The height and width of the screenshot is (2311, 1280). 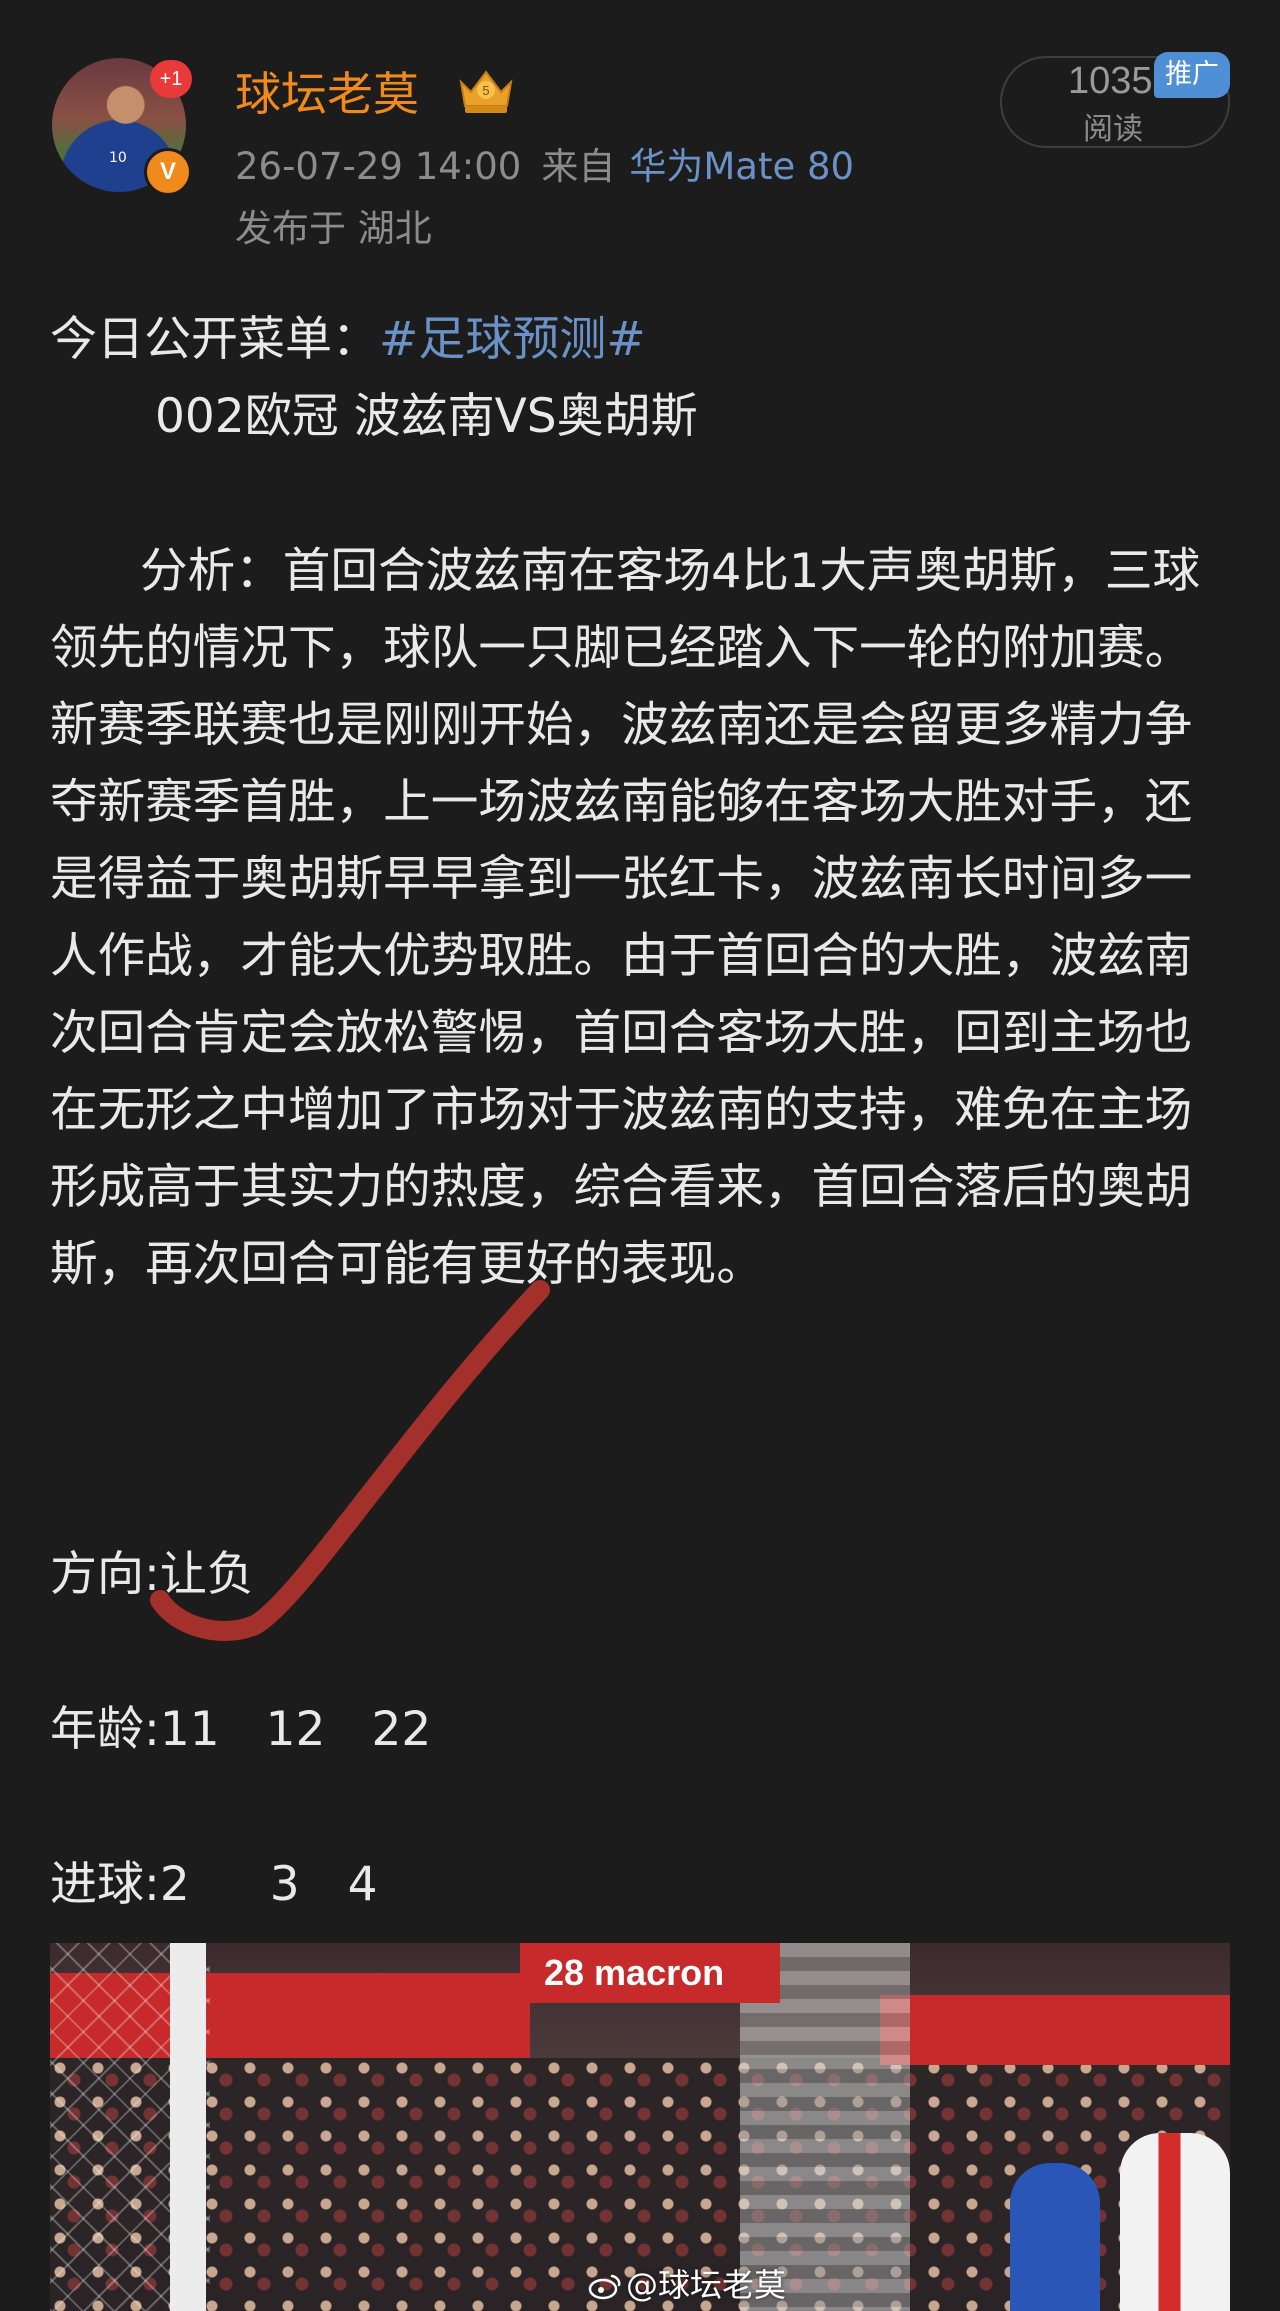 What do you see at coordinates (118, 158) in the screenshot?
I see `avatar-jersey-number: 10` at bounding box center [118, 158].